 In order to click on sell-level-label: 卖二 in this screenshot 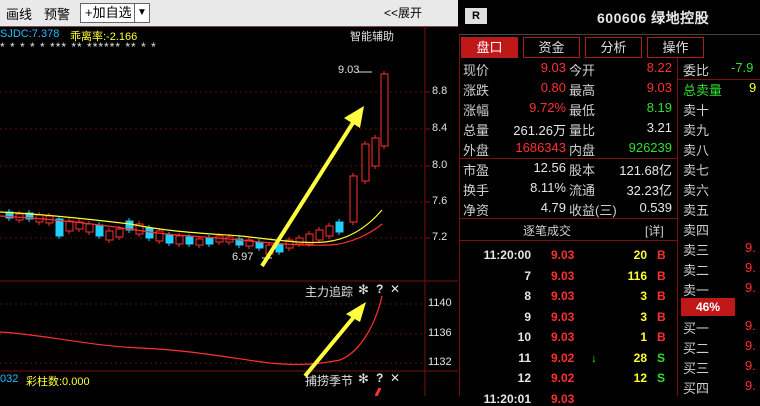, I will do `click(696, 270)`.